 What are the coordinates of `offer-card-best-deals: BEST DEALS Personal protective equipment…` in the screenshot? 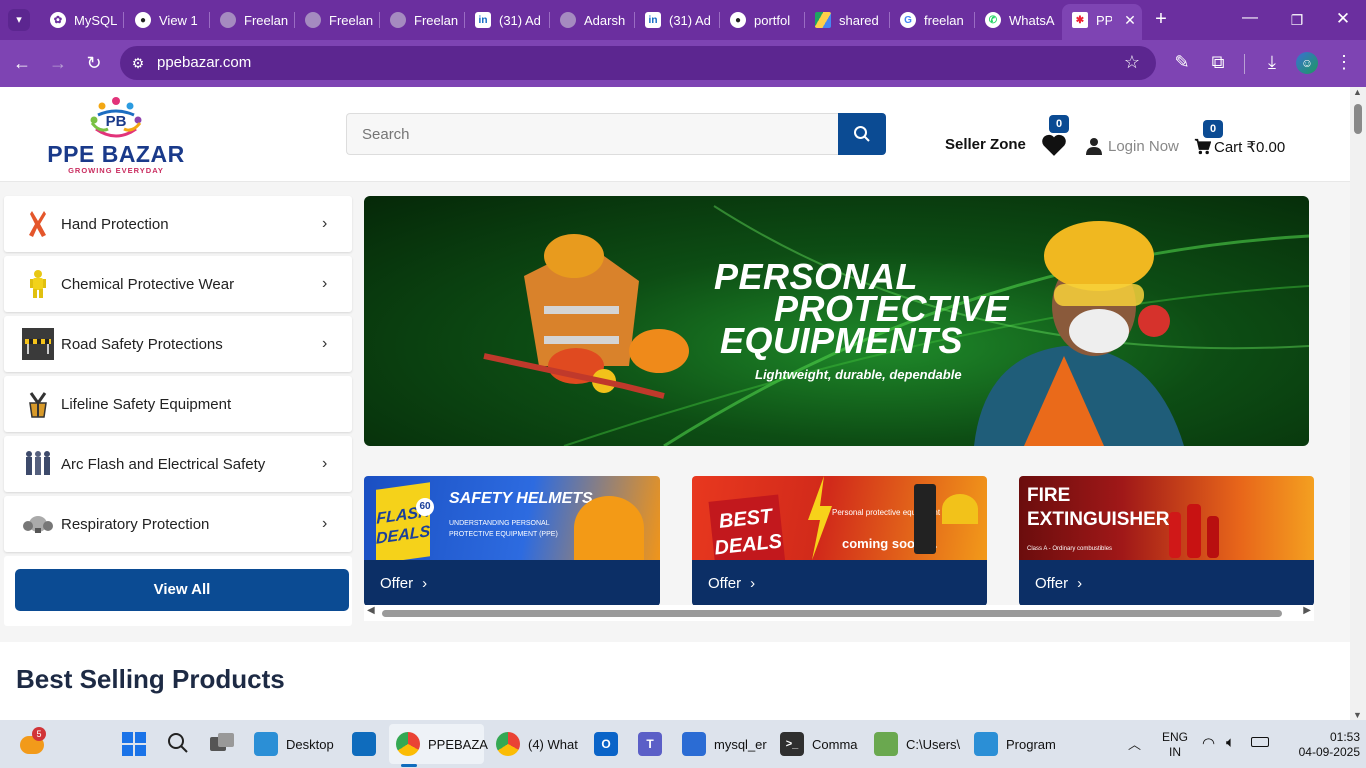 It's located at (839, 541).